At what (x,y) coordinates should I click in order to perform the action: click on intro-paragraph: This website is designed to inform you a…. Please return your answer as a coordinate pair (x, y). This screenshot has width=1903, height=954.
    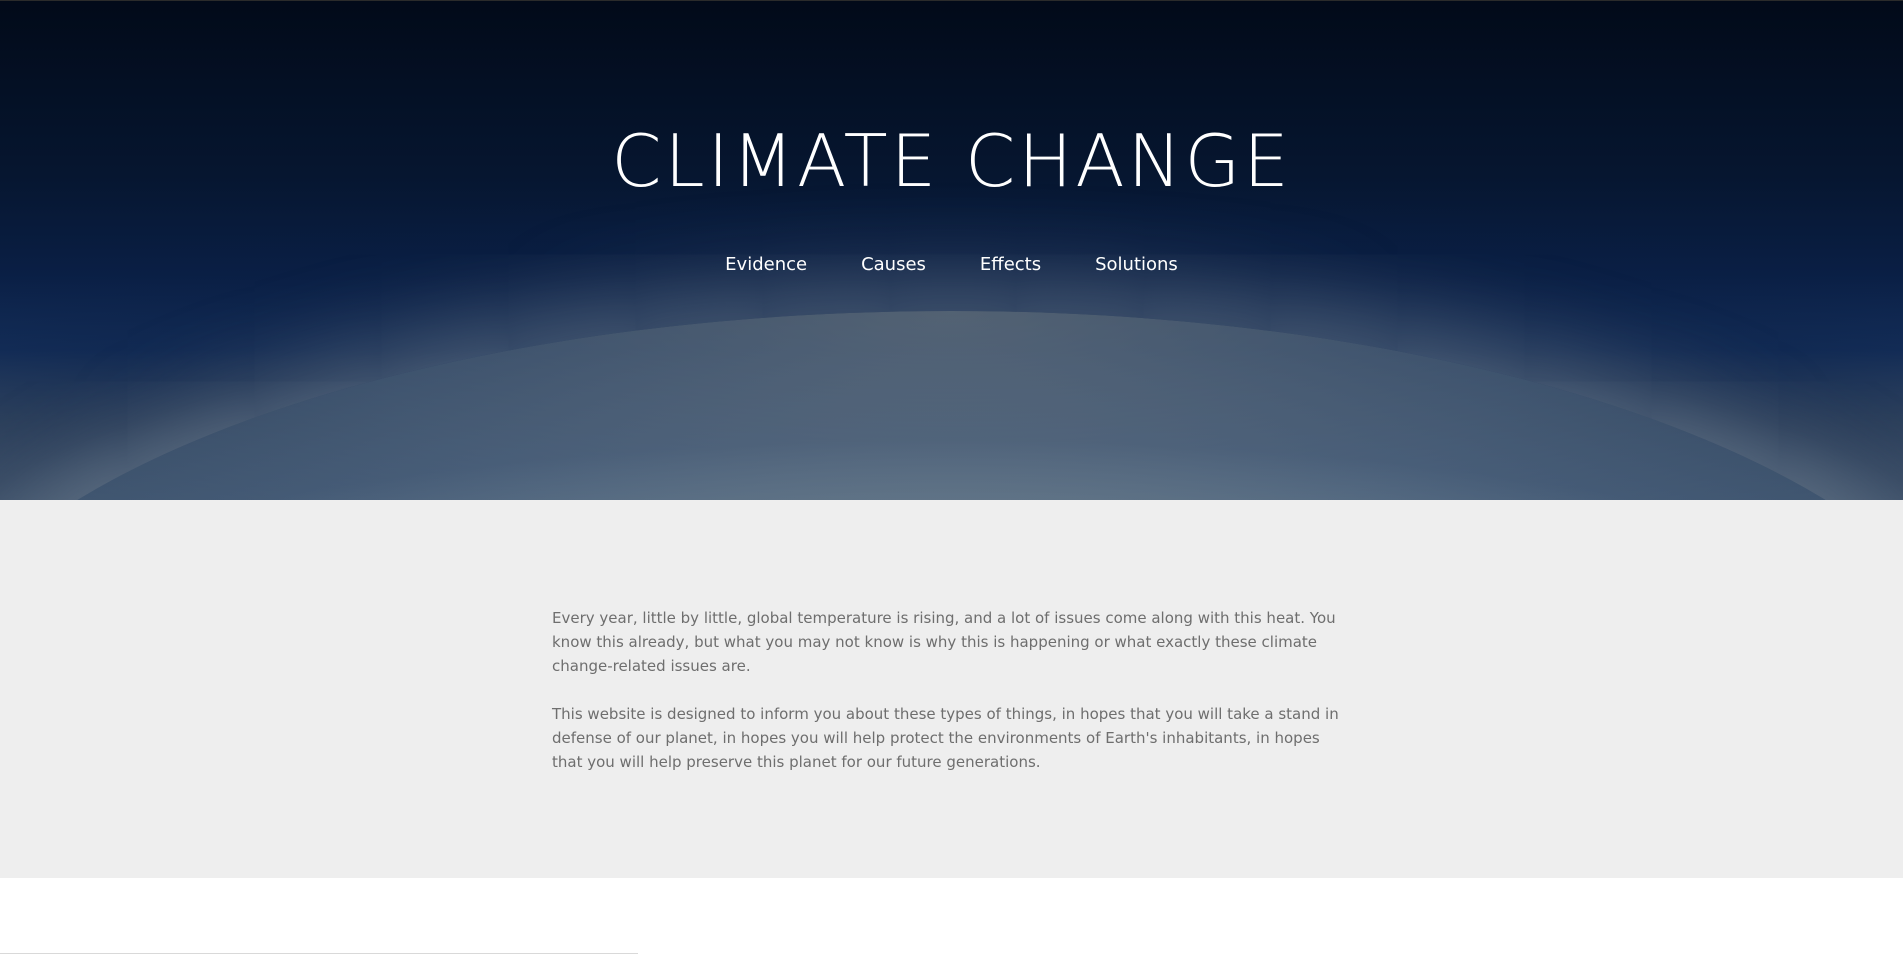
    Looking at the image, I should click on (945, 738).